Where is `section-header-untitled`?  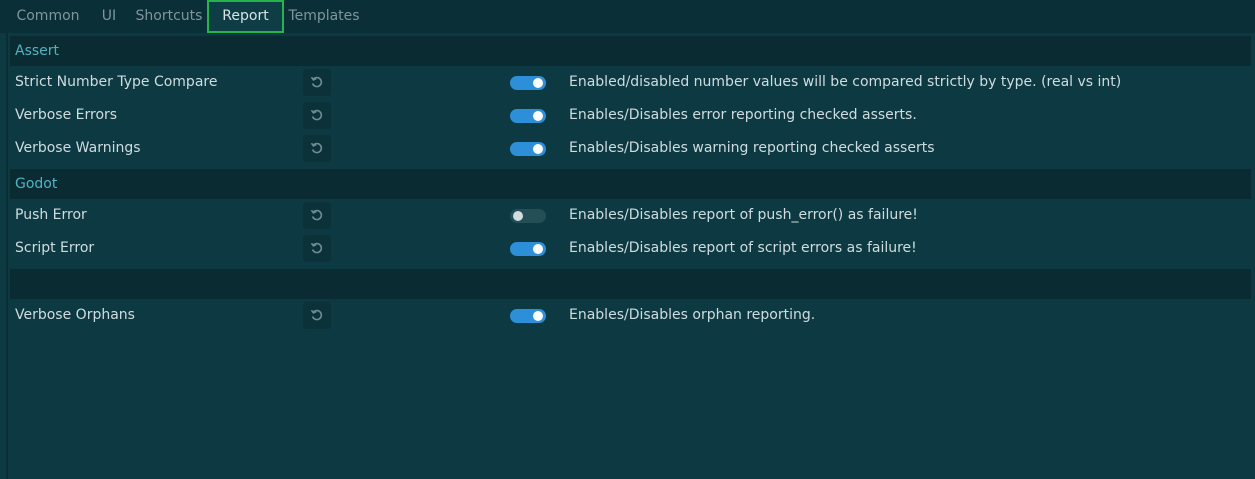
section-header-untitled is located at coordinates (630, 284).